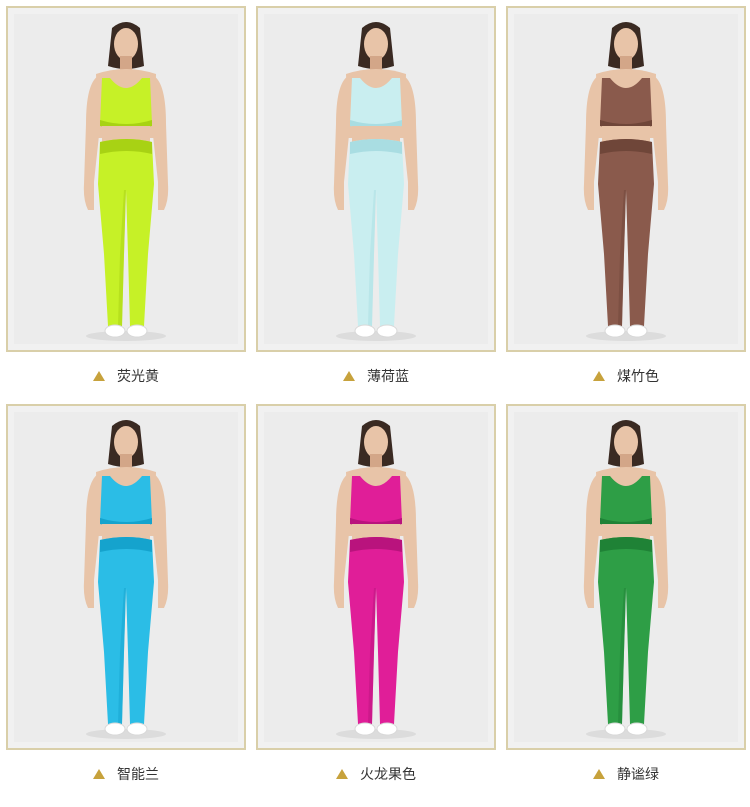 Image resolution: width=750 pixels, height=807 pixels. I want to click on color-name-label: 火龙果色, so click(388, 775).